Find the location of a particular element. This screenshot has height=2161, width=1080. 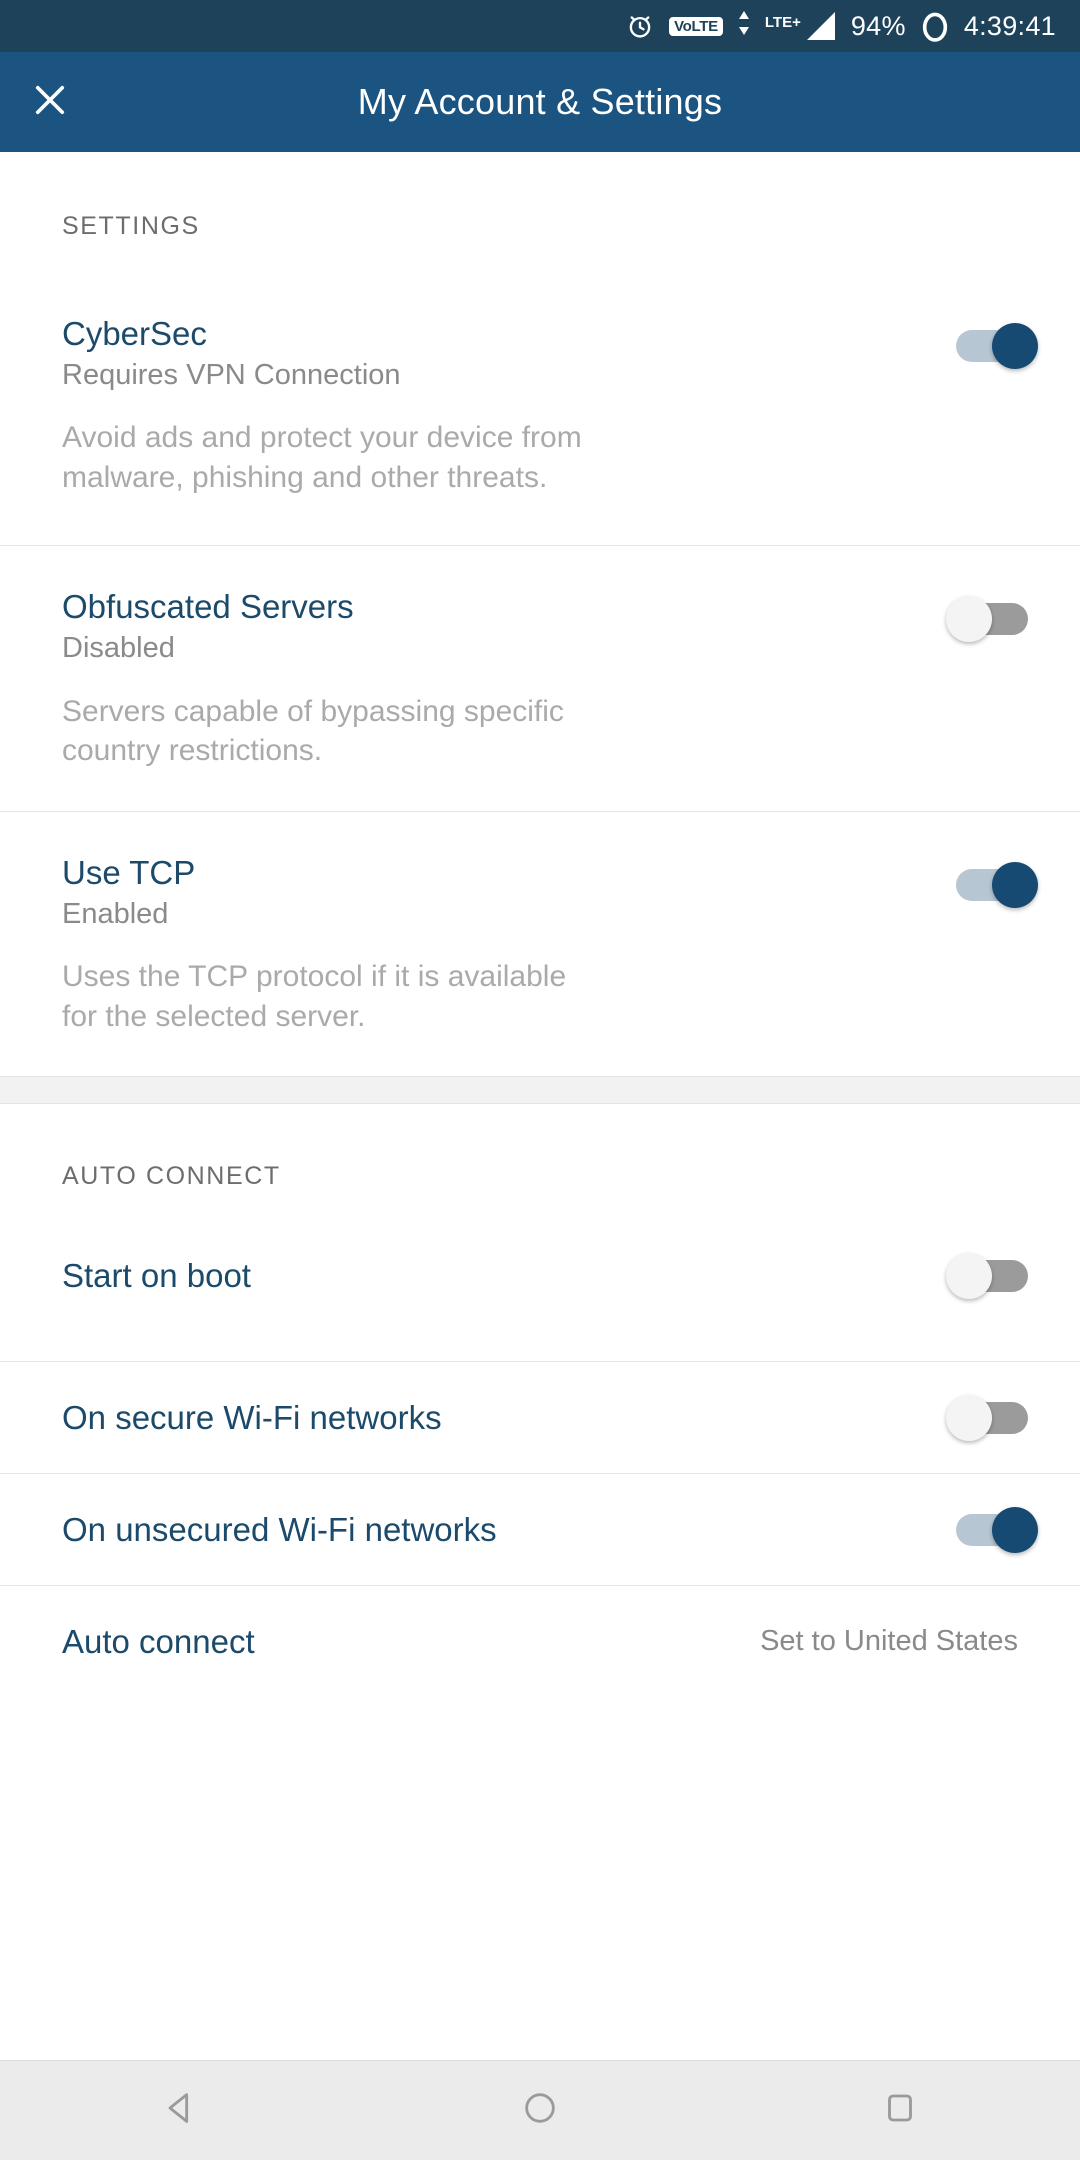

back-button is located at coordinates (180, 2111).